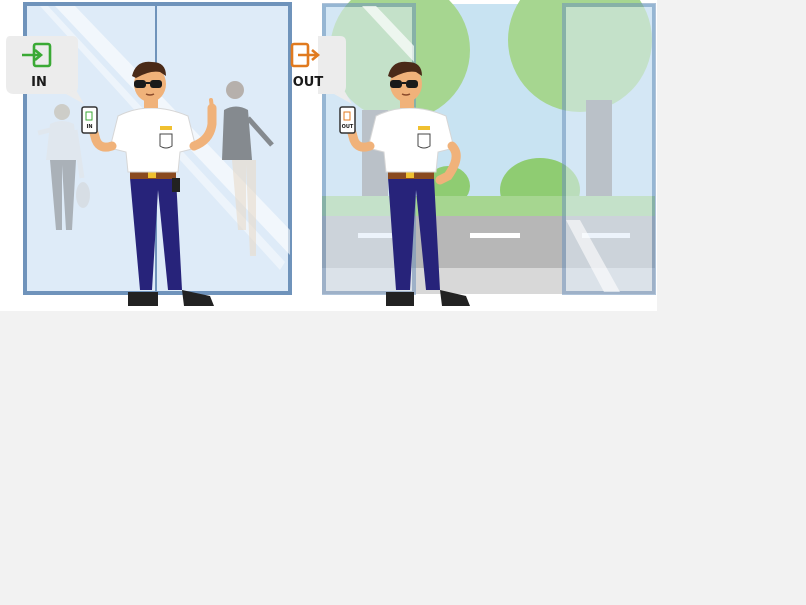 This screenshot has height=605, width=806. I want to click on phone-in-label: IN, so click(89, 127).